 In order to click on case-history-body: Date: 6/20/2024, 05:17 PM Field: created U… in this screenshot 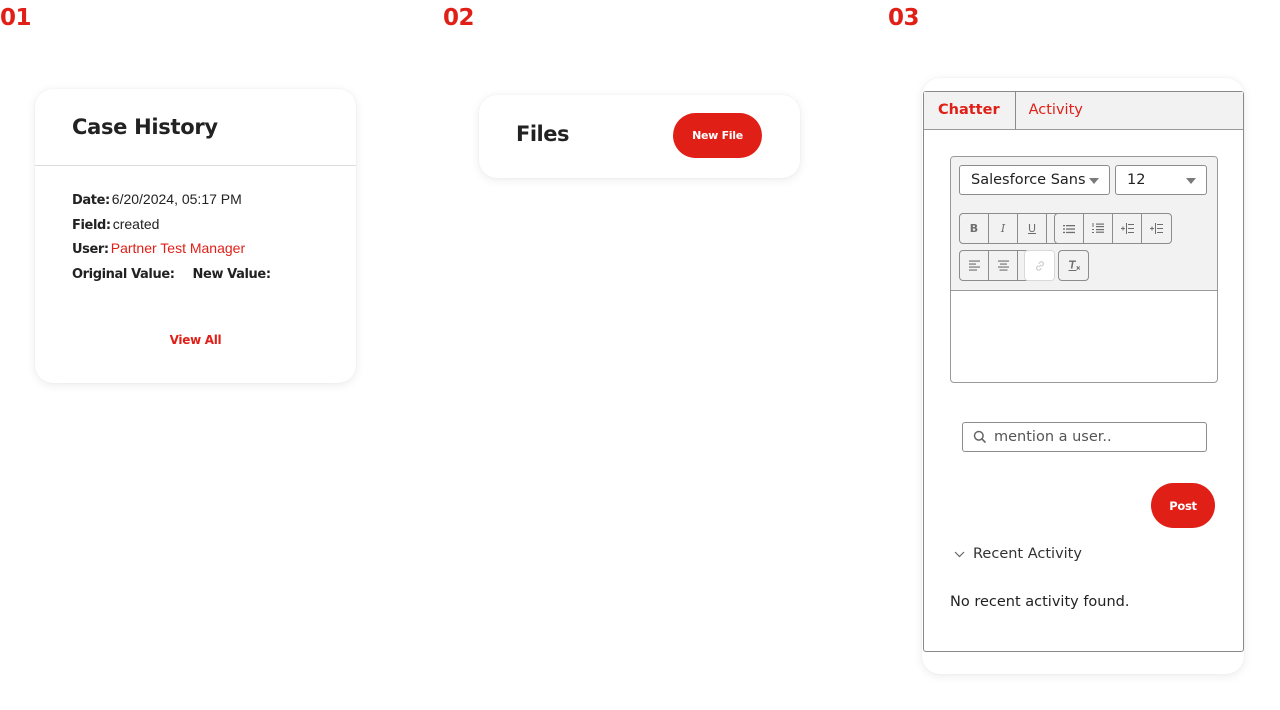, I will do `click(195, 226)`.